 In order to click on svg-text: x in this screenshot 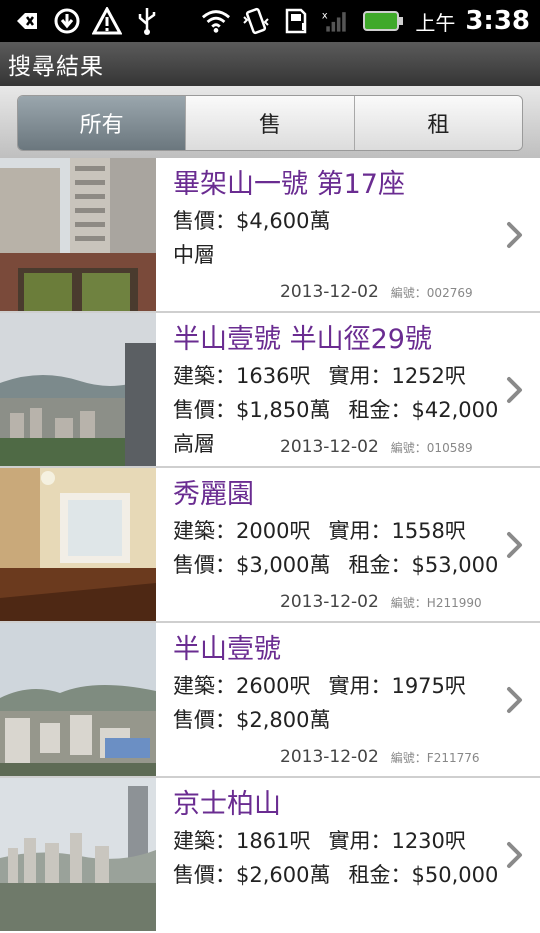, I will do `click(325, 15)`.